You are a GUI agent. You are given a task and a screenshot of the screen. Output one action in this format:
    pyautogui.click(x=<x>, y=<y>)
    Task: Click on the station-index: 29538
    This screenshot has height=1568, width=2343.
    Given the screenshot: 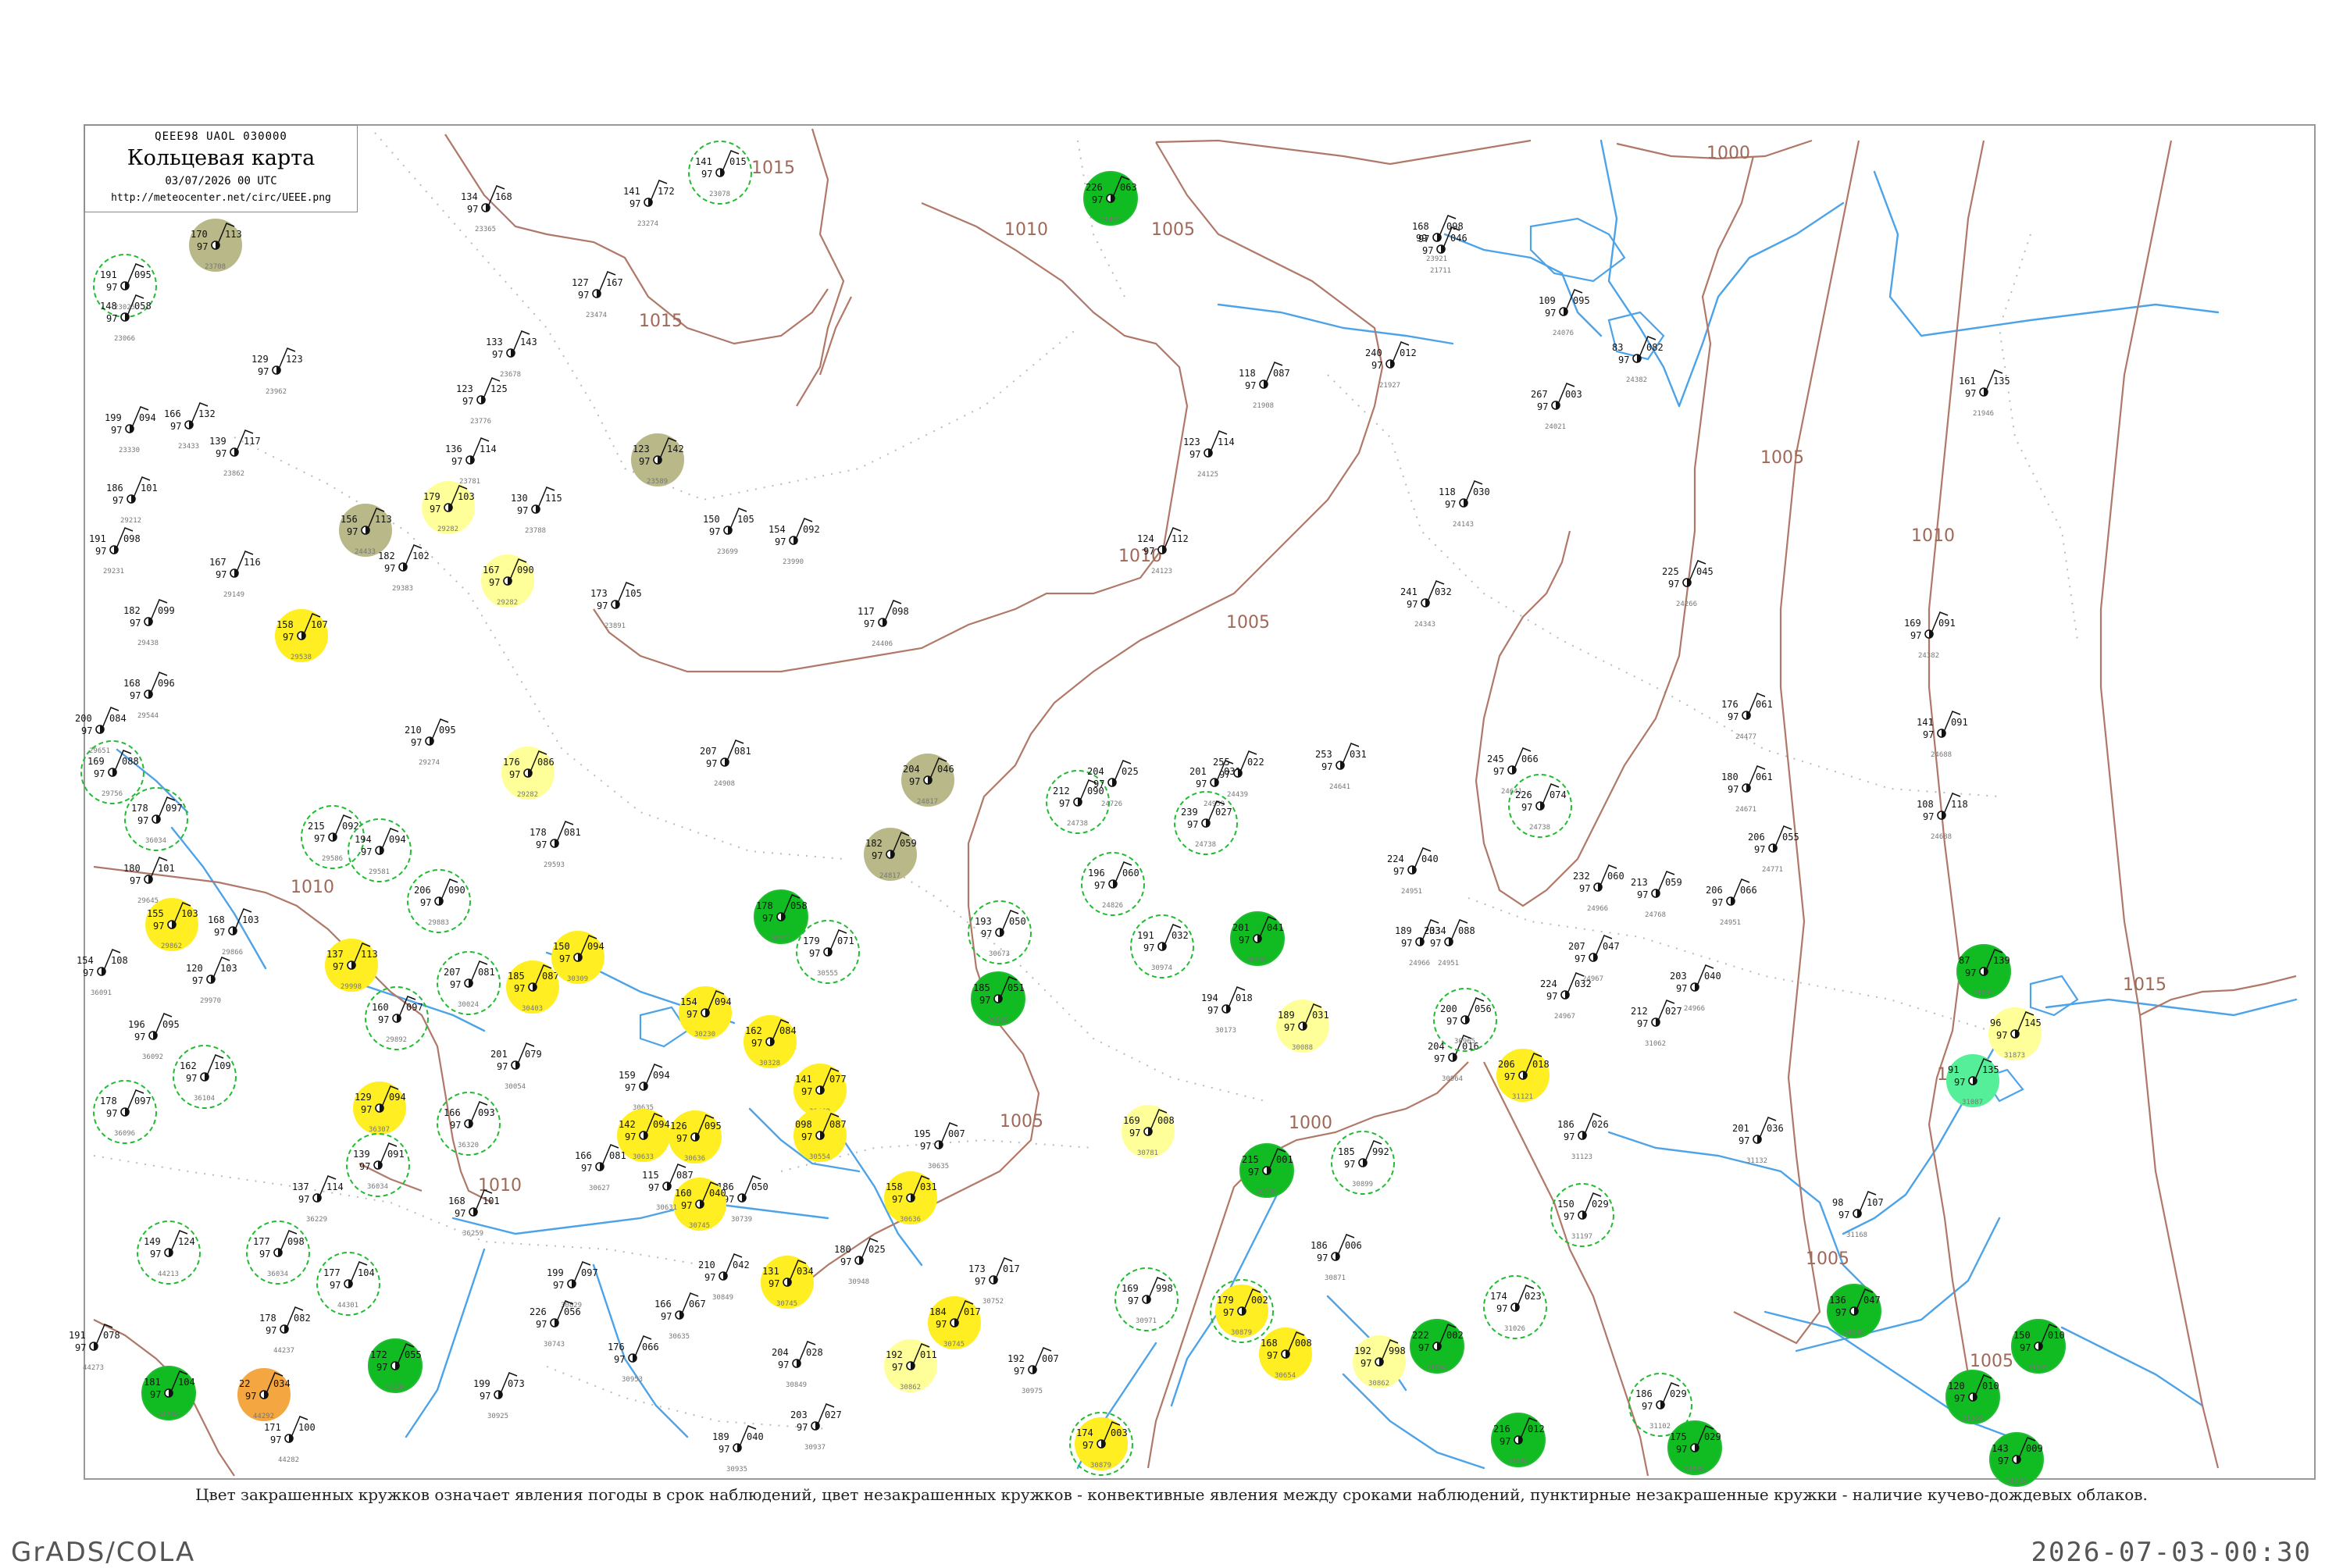 What is the action you would take?
    pyautogui.click(x=301, y=657)
    